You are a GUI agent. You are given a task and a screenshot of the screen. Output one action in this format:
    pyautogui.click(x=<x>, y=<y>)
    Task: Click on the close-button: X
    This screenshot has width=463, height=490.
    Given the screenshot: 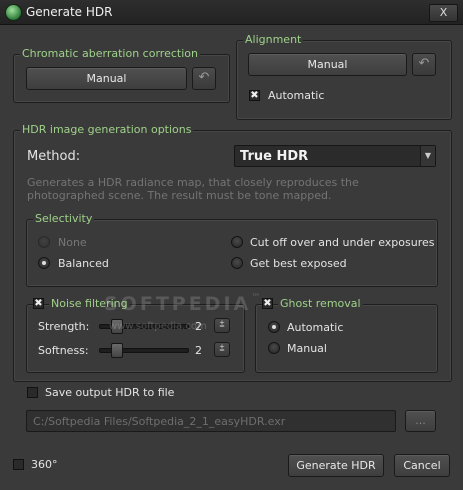 What is the action you would take?
    pyautogui.click(x=443, y=13)
    